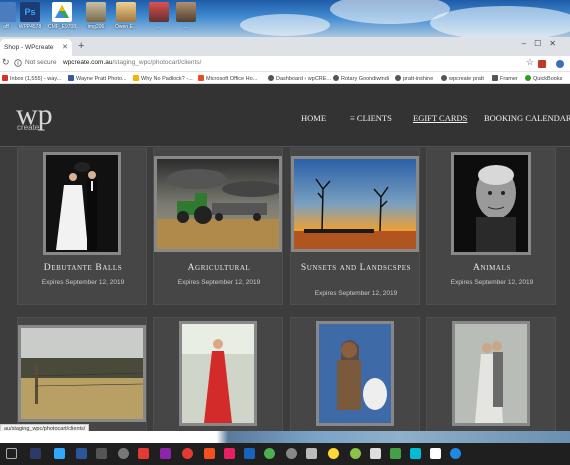  I want to click on desktop-icon: img206, so click(96, 16).